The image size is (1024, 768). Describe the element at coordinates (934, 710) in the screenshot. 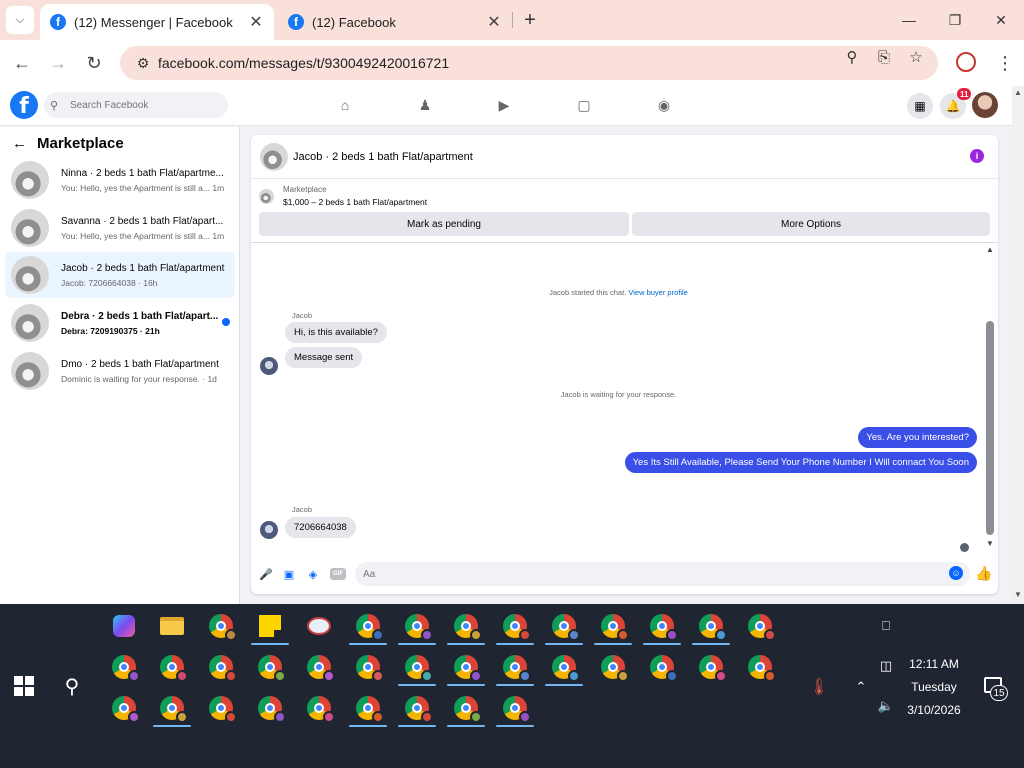

I see `clock-date: 3/10/2026` at that location.